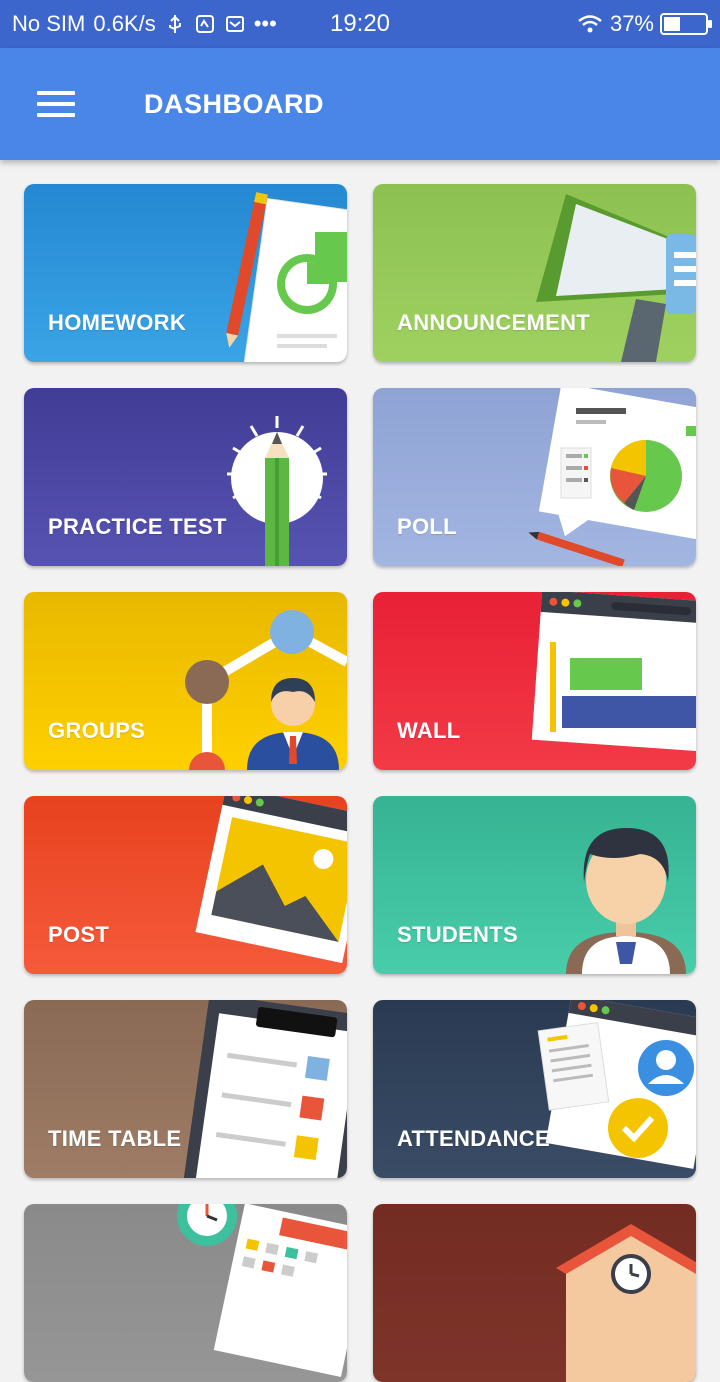 This screenshot has height=1382, width=720. Describe the element at coordinates (294, 24) in the screenshot. I see `status-left: No SIM 0.6K/s •••` at that location.